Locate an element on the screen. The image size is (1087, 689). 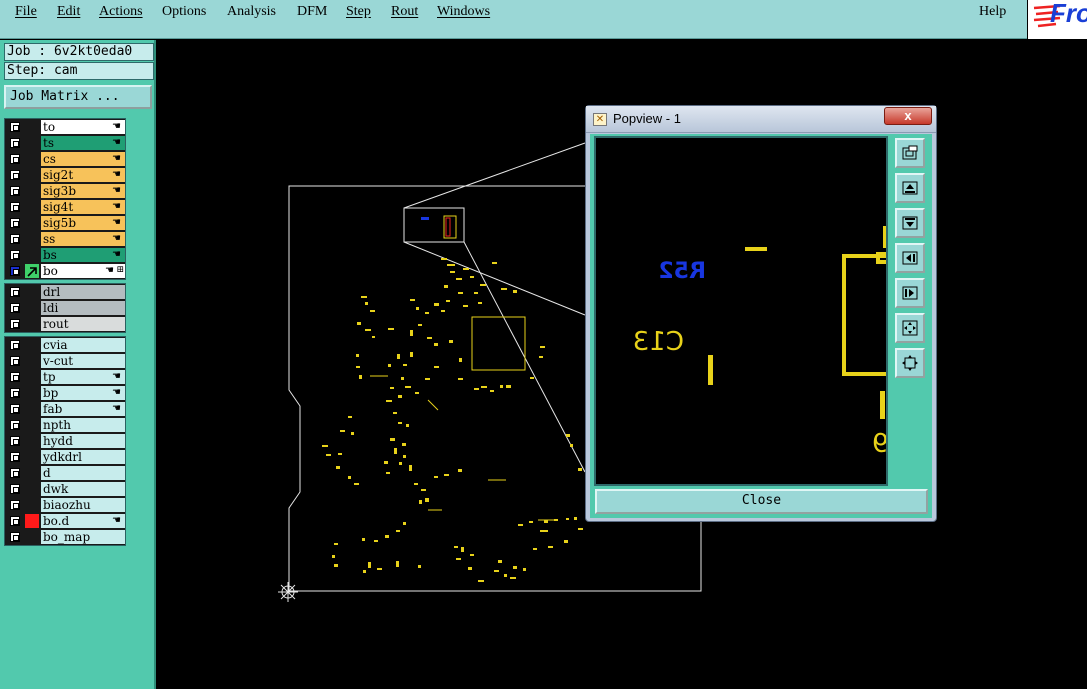
layer-name: rout is located at coordinates (83, 324).